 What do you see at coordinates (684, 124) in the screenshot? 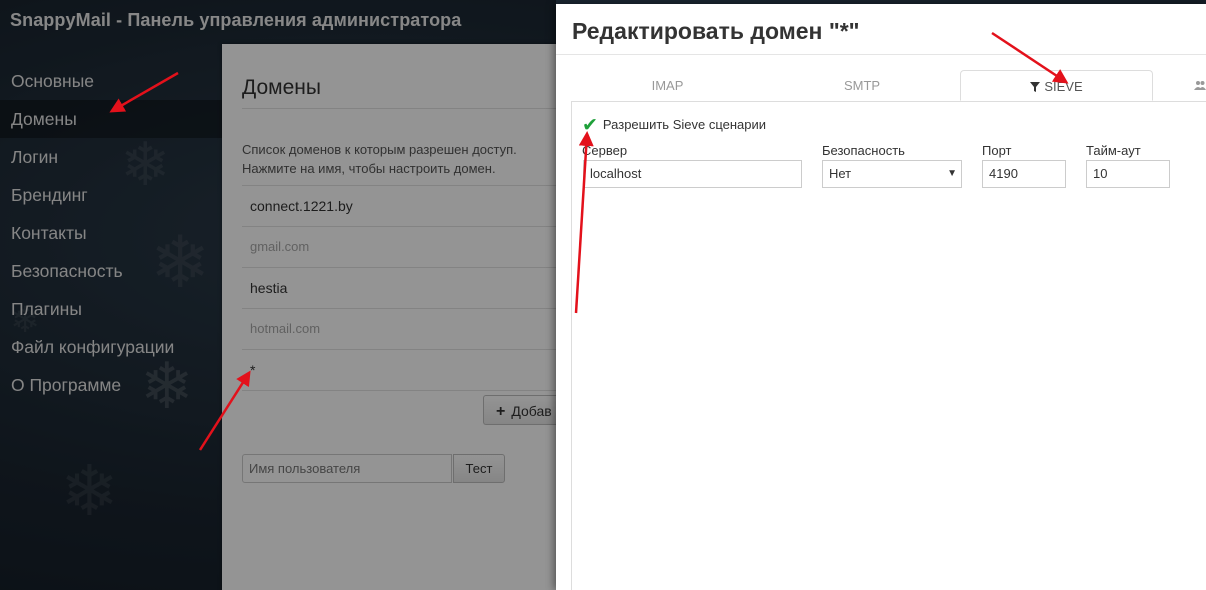
I see `enable-sieve-label: Разрешить Sieve сценарии` at bounding box center [684, 124].